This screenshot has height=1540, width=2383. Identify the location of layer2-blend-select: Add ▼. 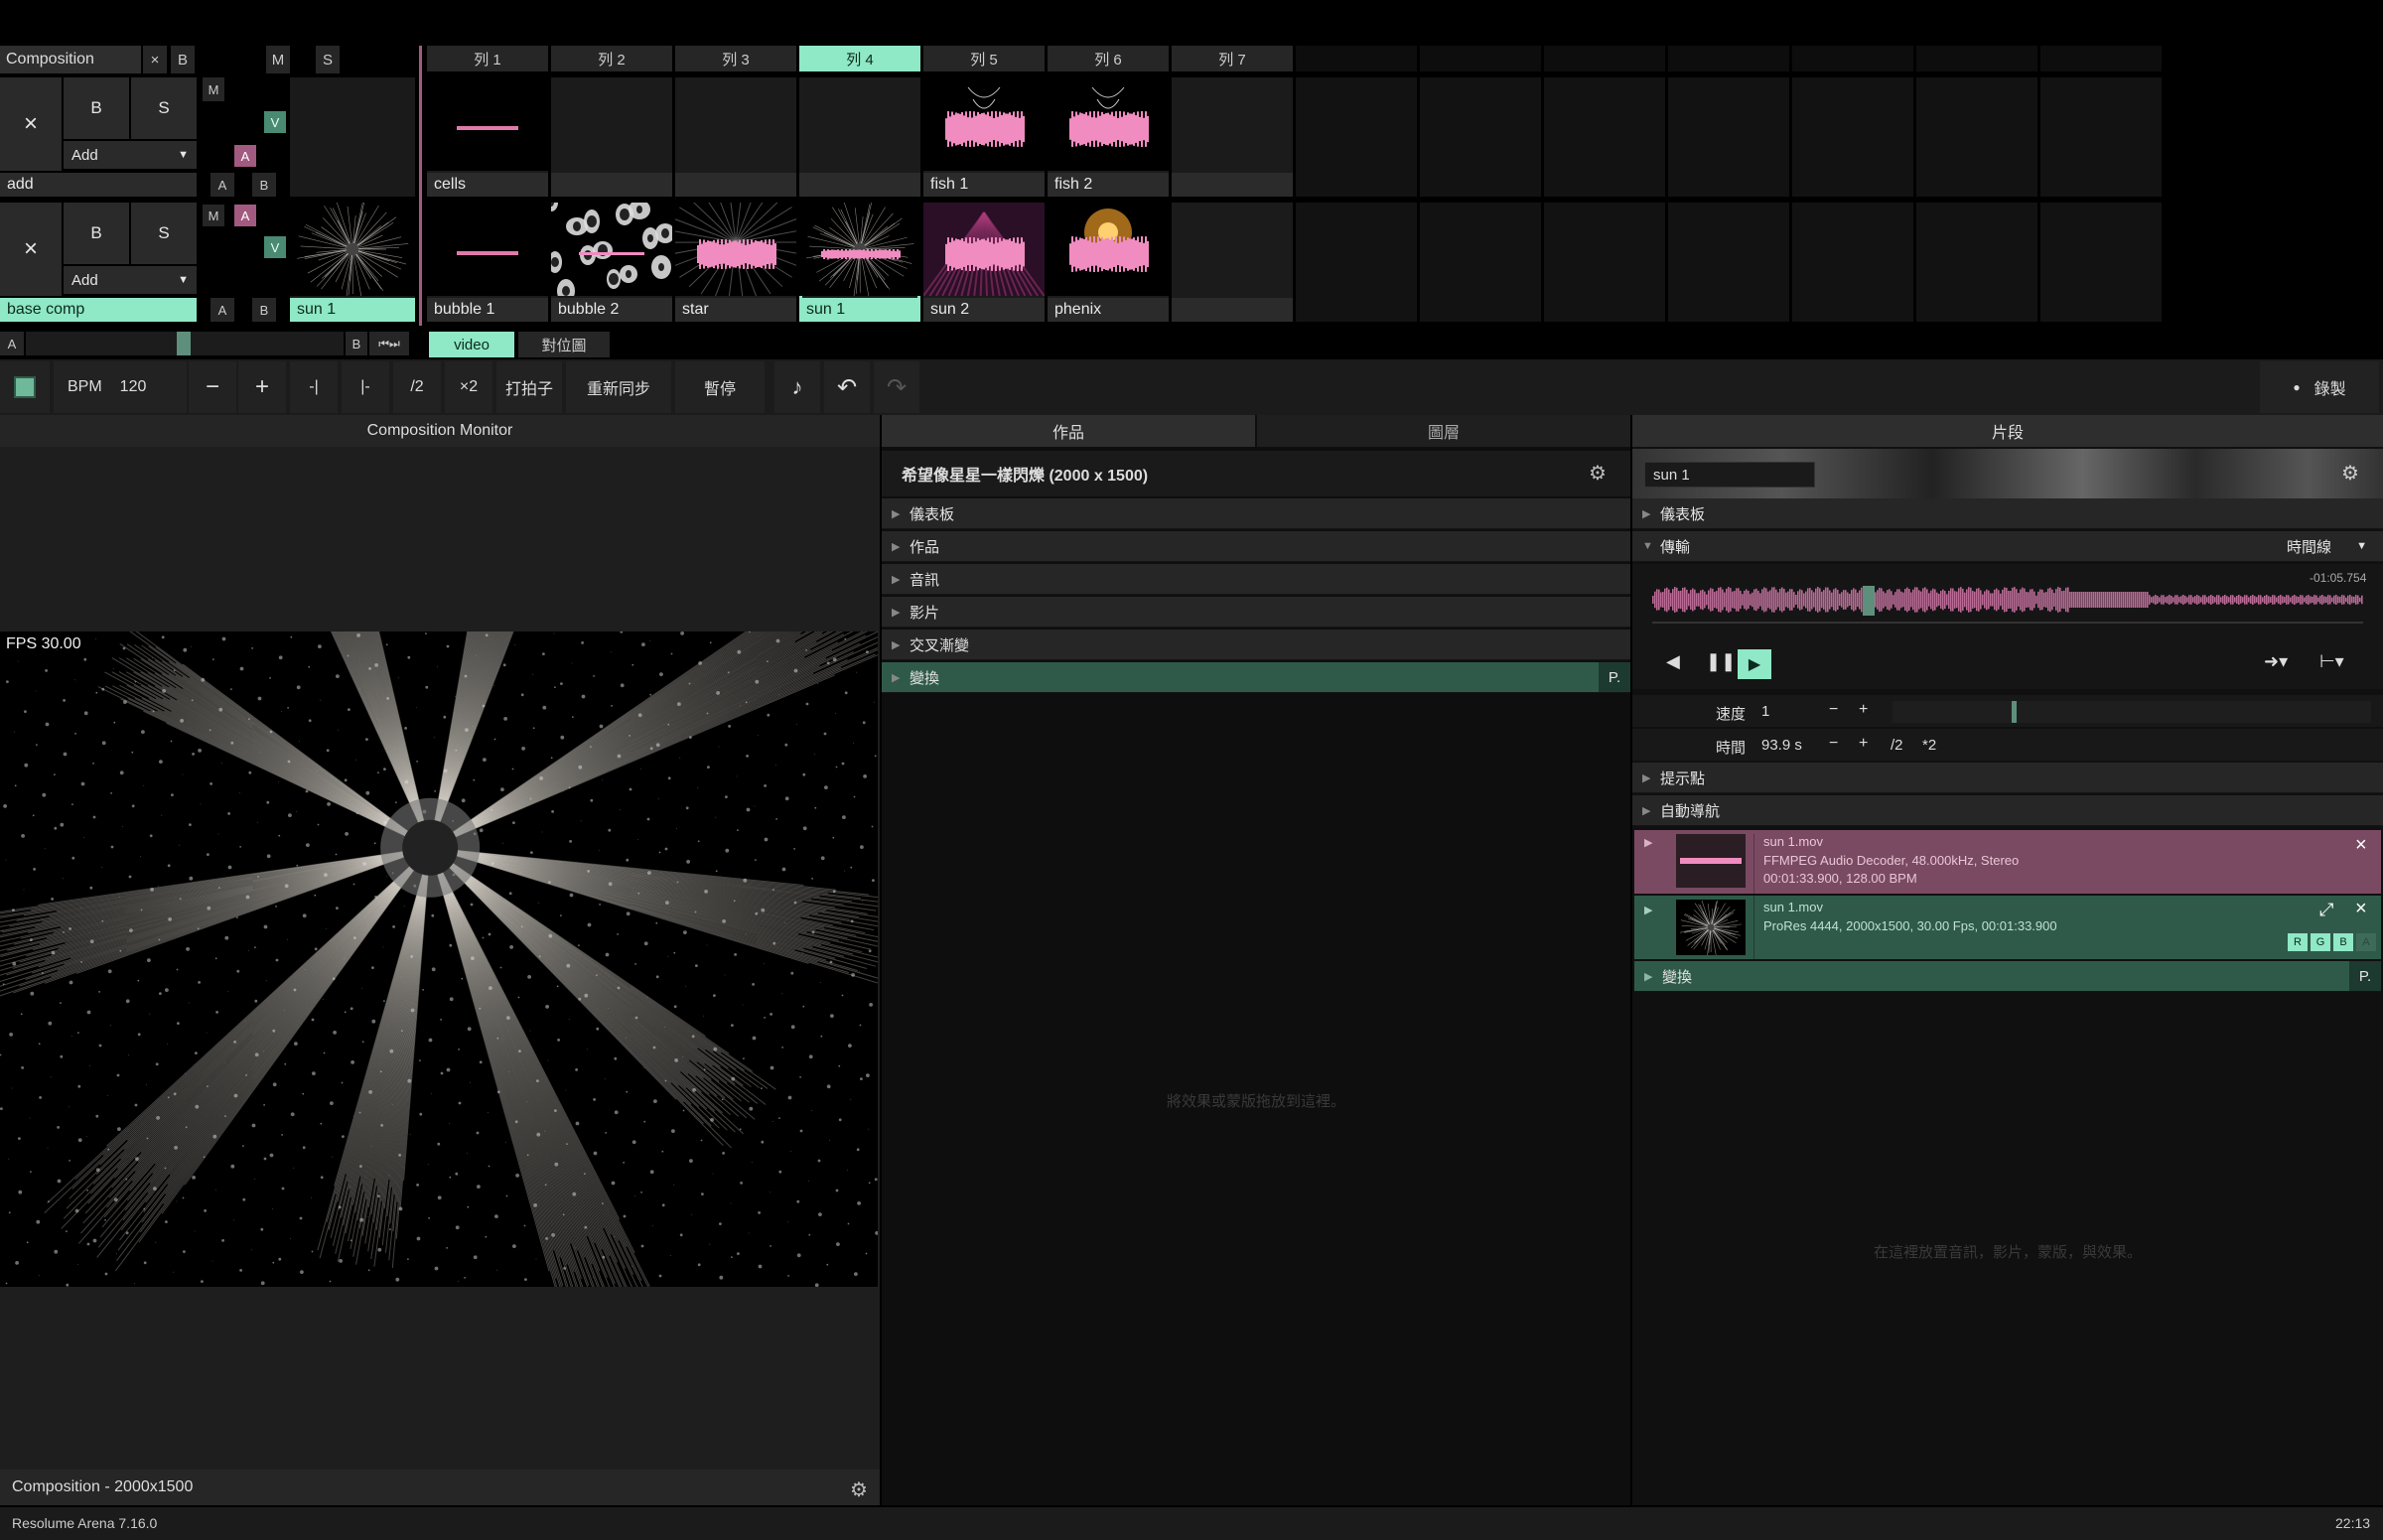
(130, 280).